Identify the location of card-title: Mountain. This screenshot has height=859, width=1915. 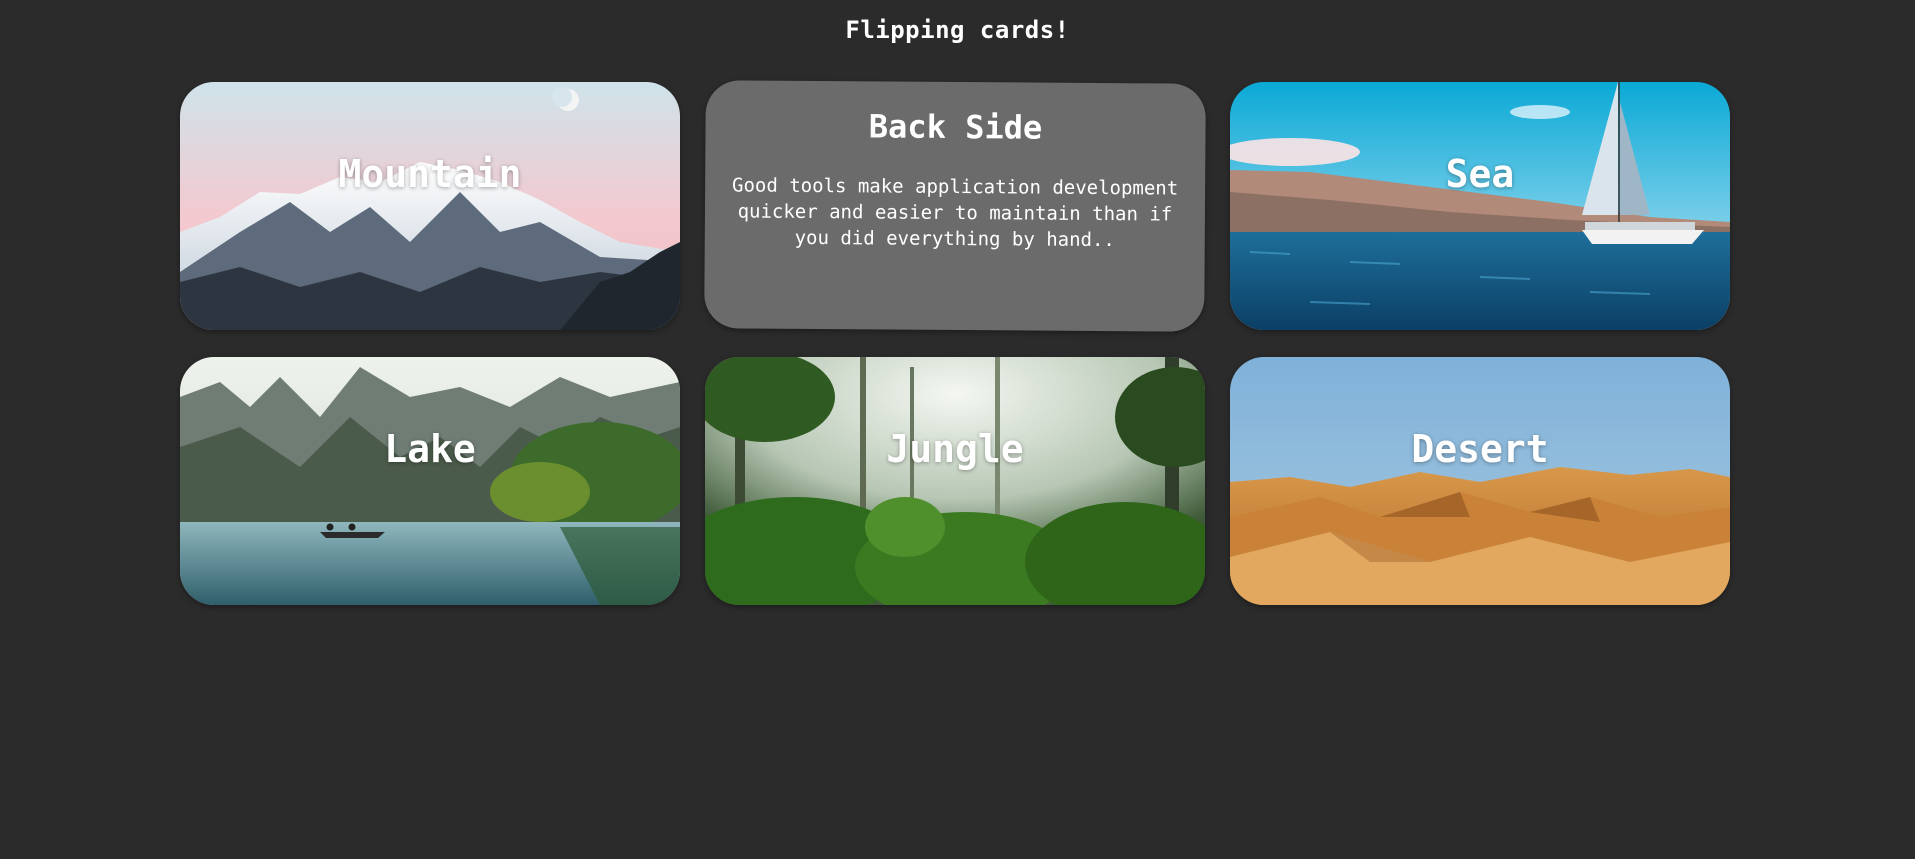
(430, 174).